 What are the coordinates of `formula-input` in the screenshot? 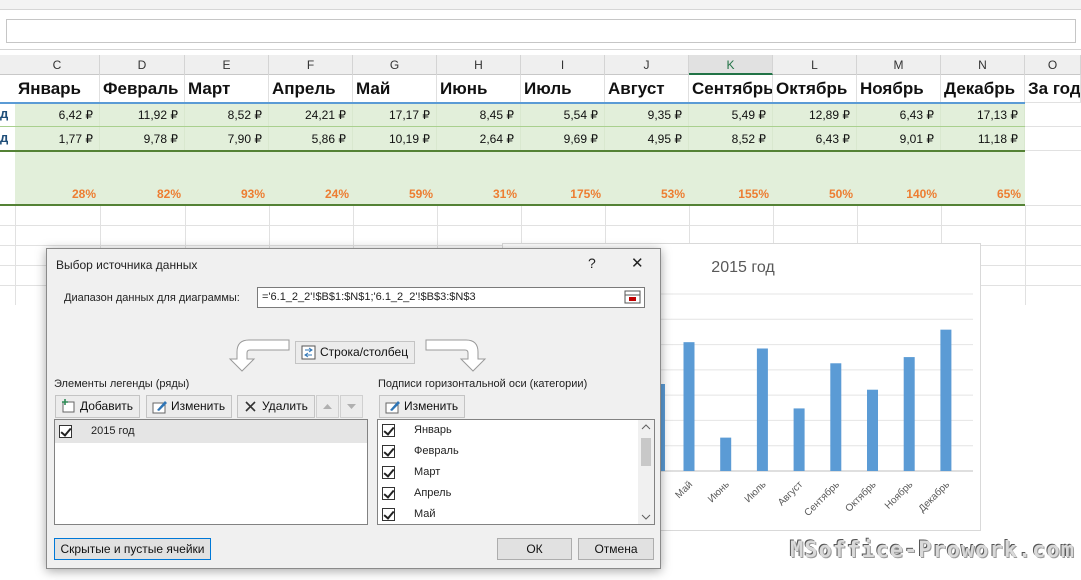 It's located at (541, 31).